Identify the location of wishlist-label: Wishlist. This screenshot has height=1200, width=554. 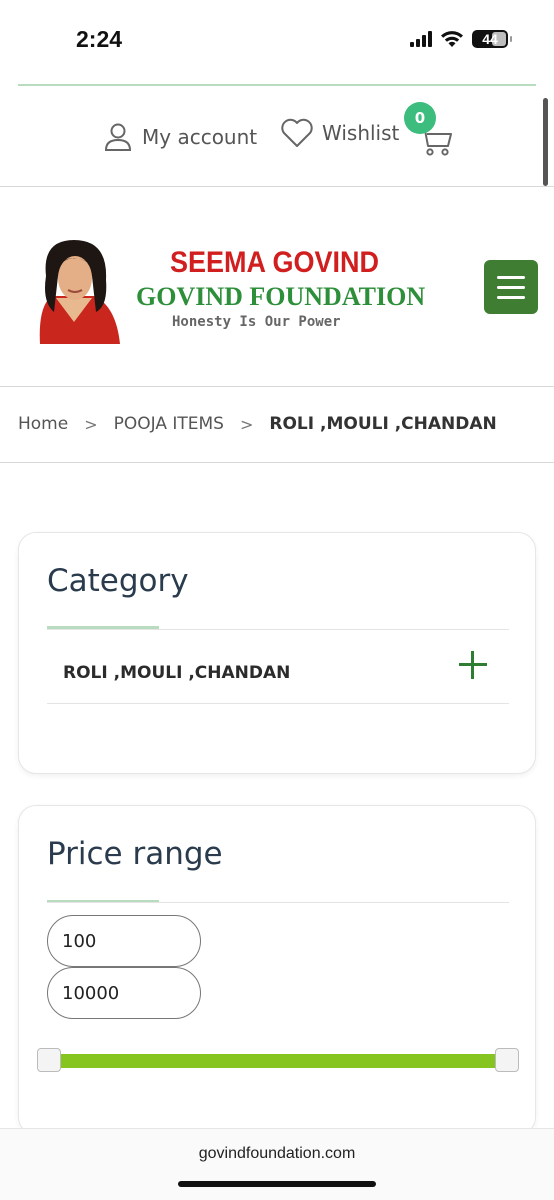
(361, 133).